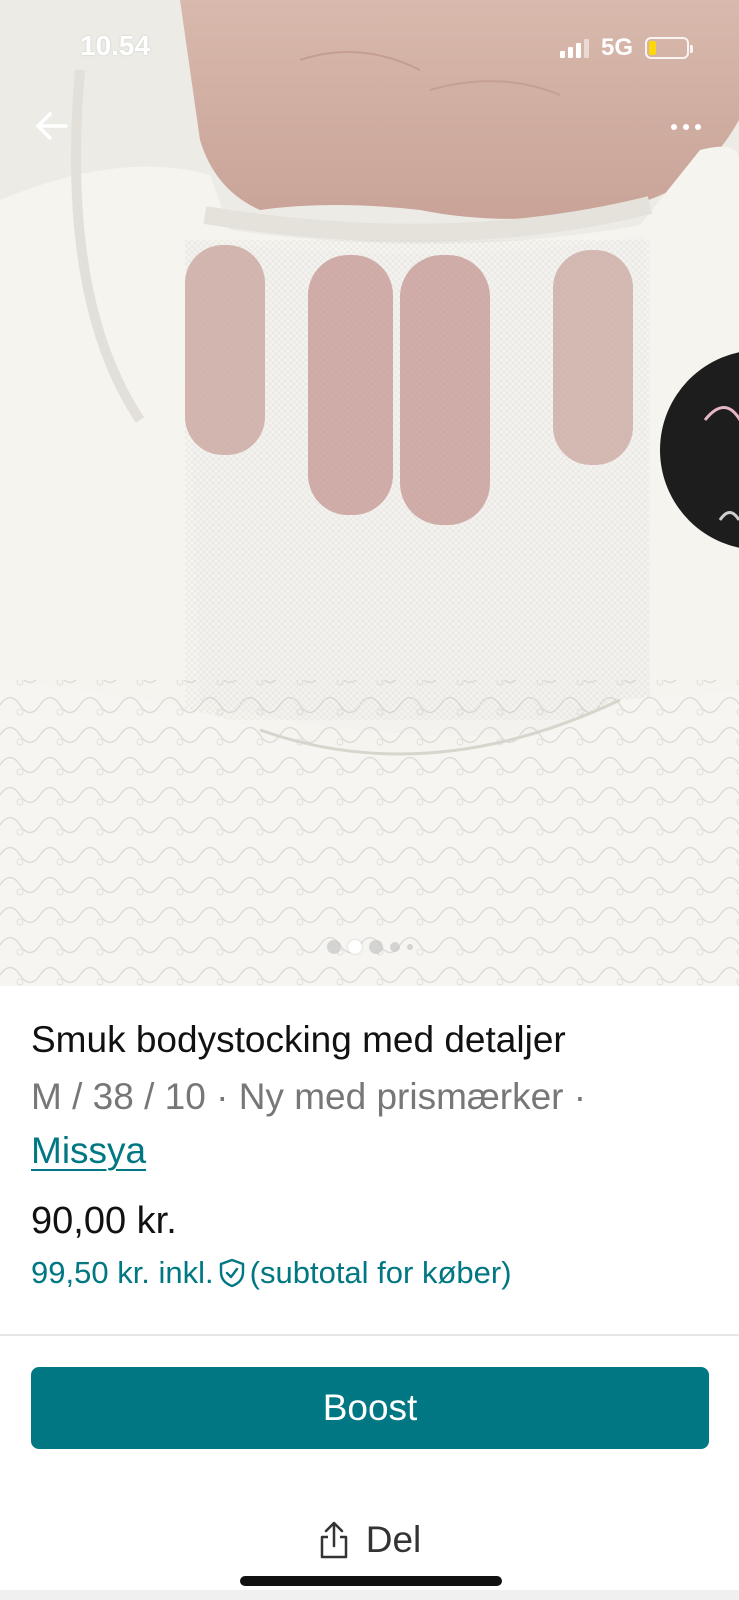 The image size is (739, 1600). I want to click on buyer-price: 99,50 kr. inkl. (subtotal for køber), so click(371, 1273).